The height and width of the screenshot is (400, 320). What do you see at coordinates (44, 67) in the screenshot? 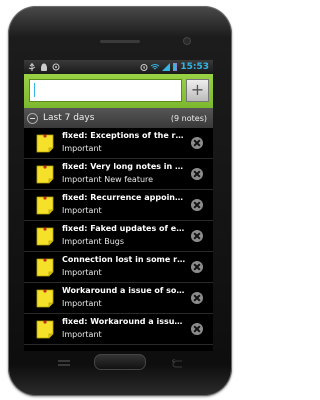
I see `android-debug-icon` at bounding box center [44, 67].